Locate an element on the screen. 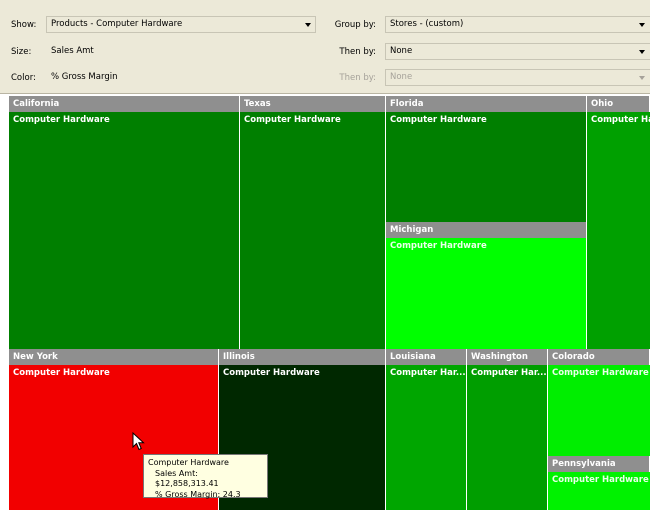  groupby-dropdown-value: Stores - (custom) is located at coordinates (427, 24).